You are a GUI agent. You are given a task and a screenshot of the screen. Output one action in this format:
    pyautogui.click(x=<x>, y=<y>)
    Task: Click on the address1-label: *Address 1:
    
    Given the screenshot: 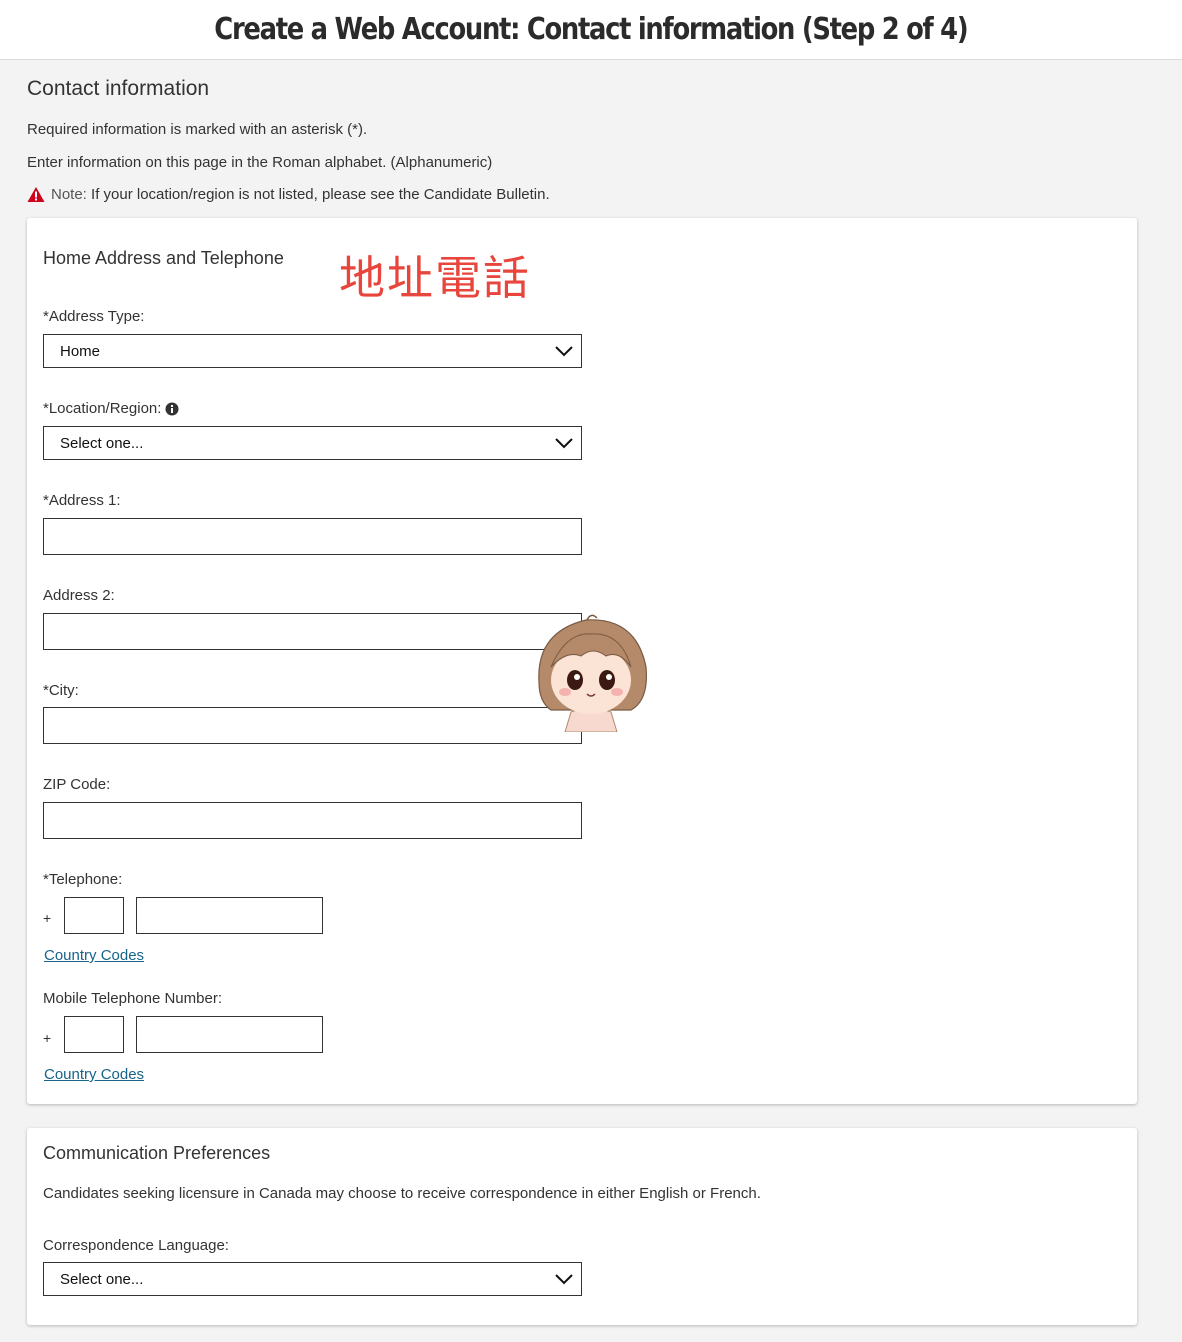 What is the action you would take?
    pyautogui.click(x=82, y=500)
    